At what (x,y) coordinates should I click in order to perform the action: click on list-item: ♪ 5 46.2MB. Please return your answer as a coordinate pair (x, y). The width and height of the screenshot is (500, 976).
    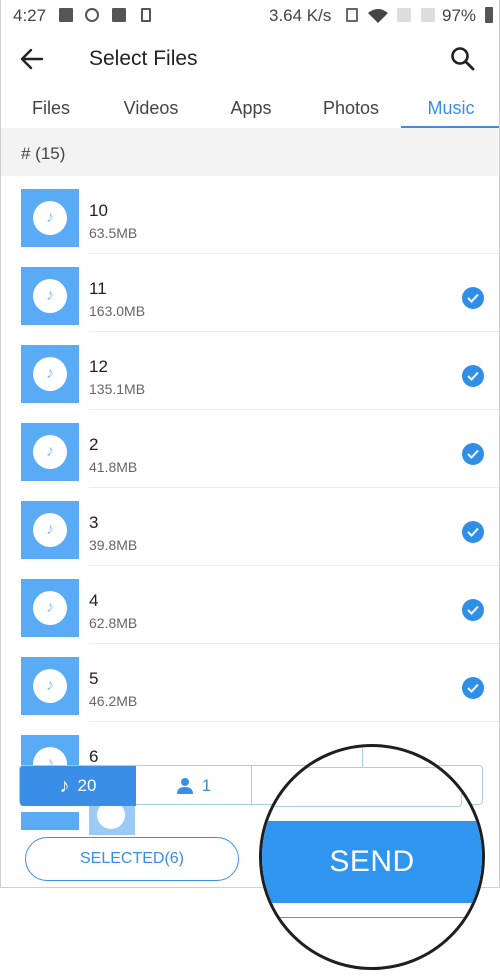
    Looking at the image, I should click on (250, 683).